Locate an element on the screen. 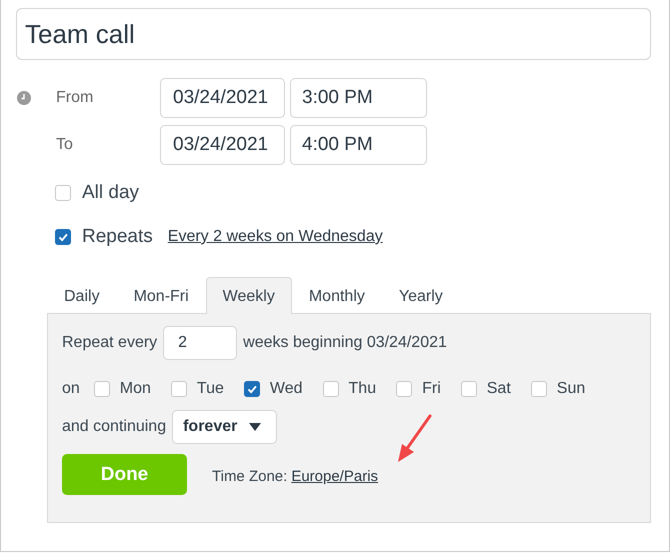  day-label: Sat is located at coordinates (498, 389).